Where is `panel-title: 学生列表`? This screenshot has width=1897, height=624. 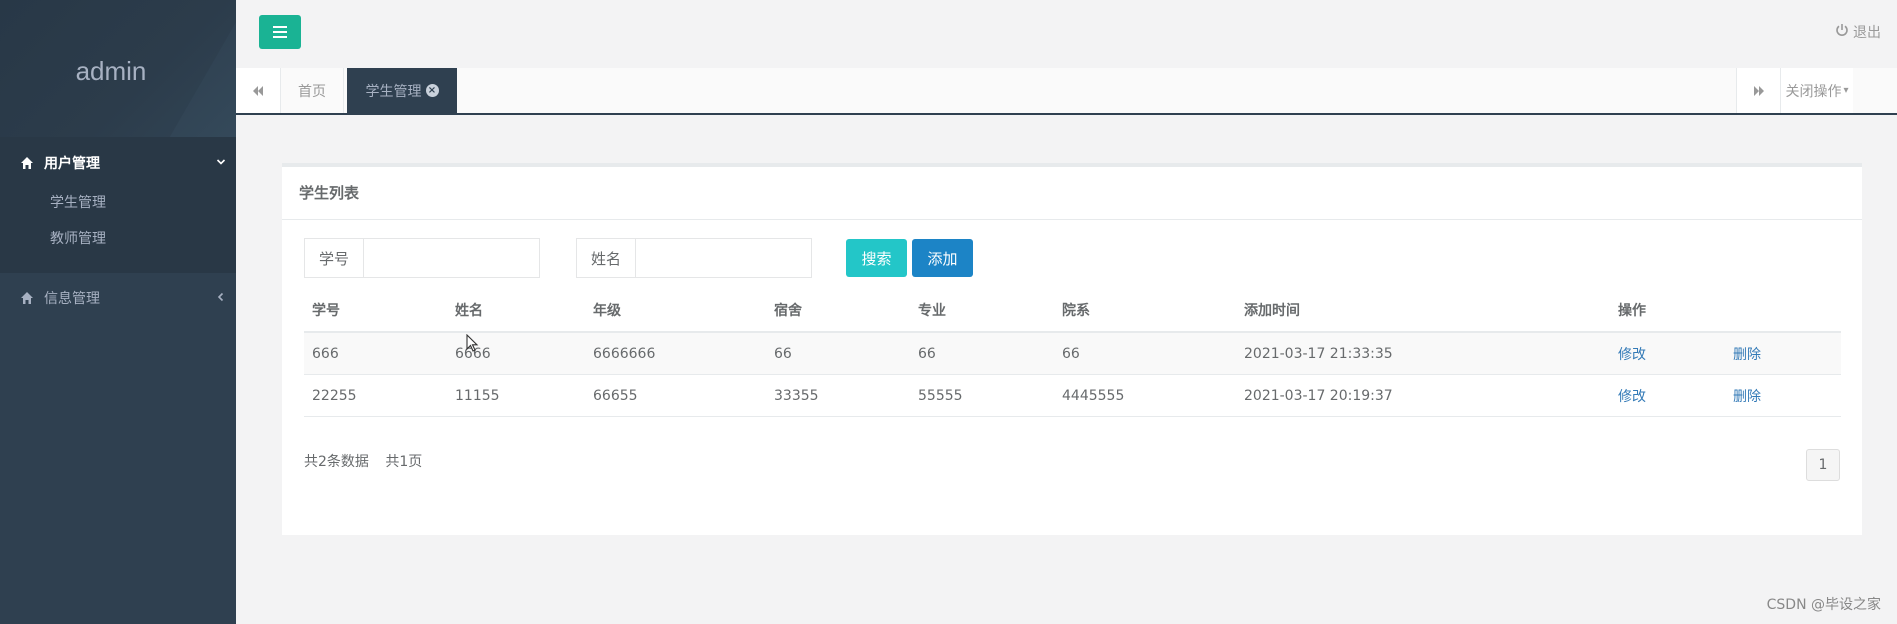
panel-title: 学生列表 is located at coordinates (1072, 193).